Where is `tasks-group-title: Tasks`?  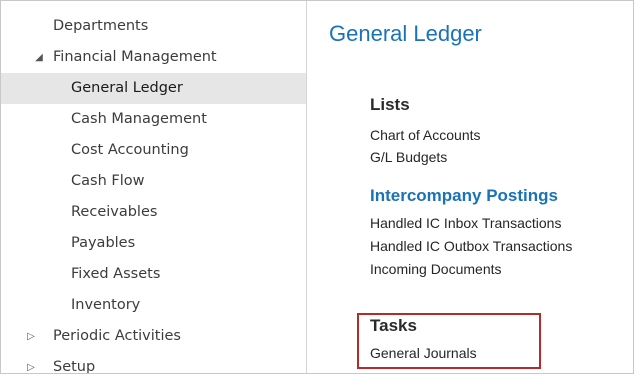 tasks-group-title: Tasks is located at coordinates (393, 325).